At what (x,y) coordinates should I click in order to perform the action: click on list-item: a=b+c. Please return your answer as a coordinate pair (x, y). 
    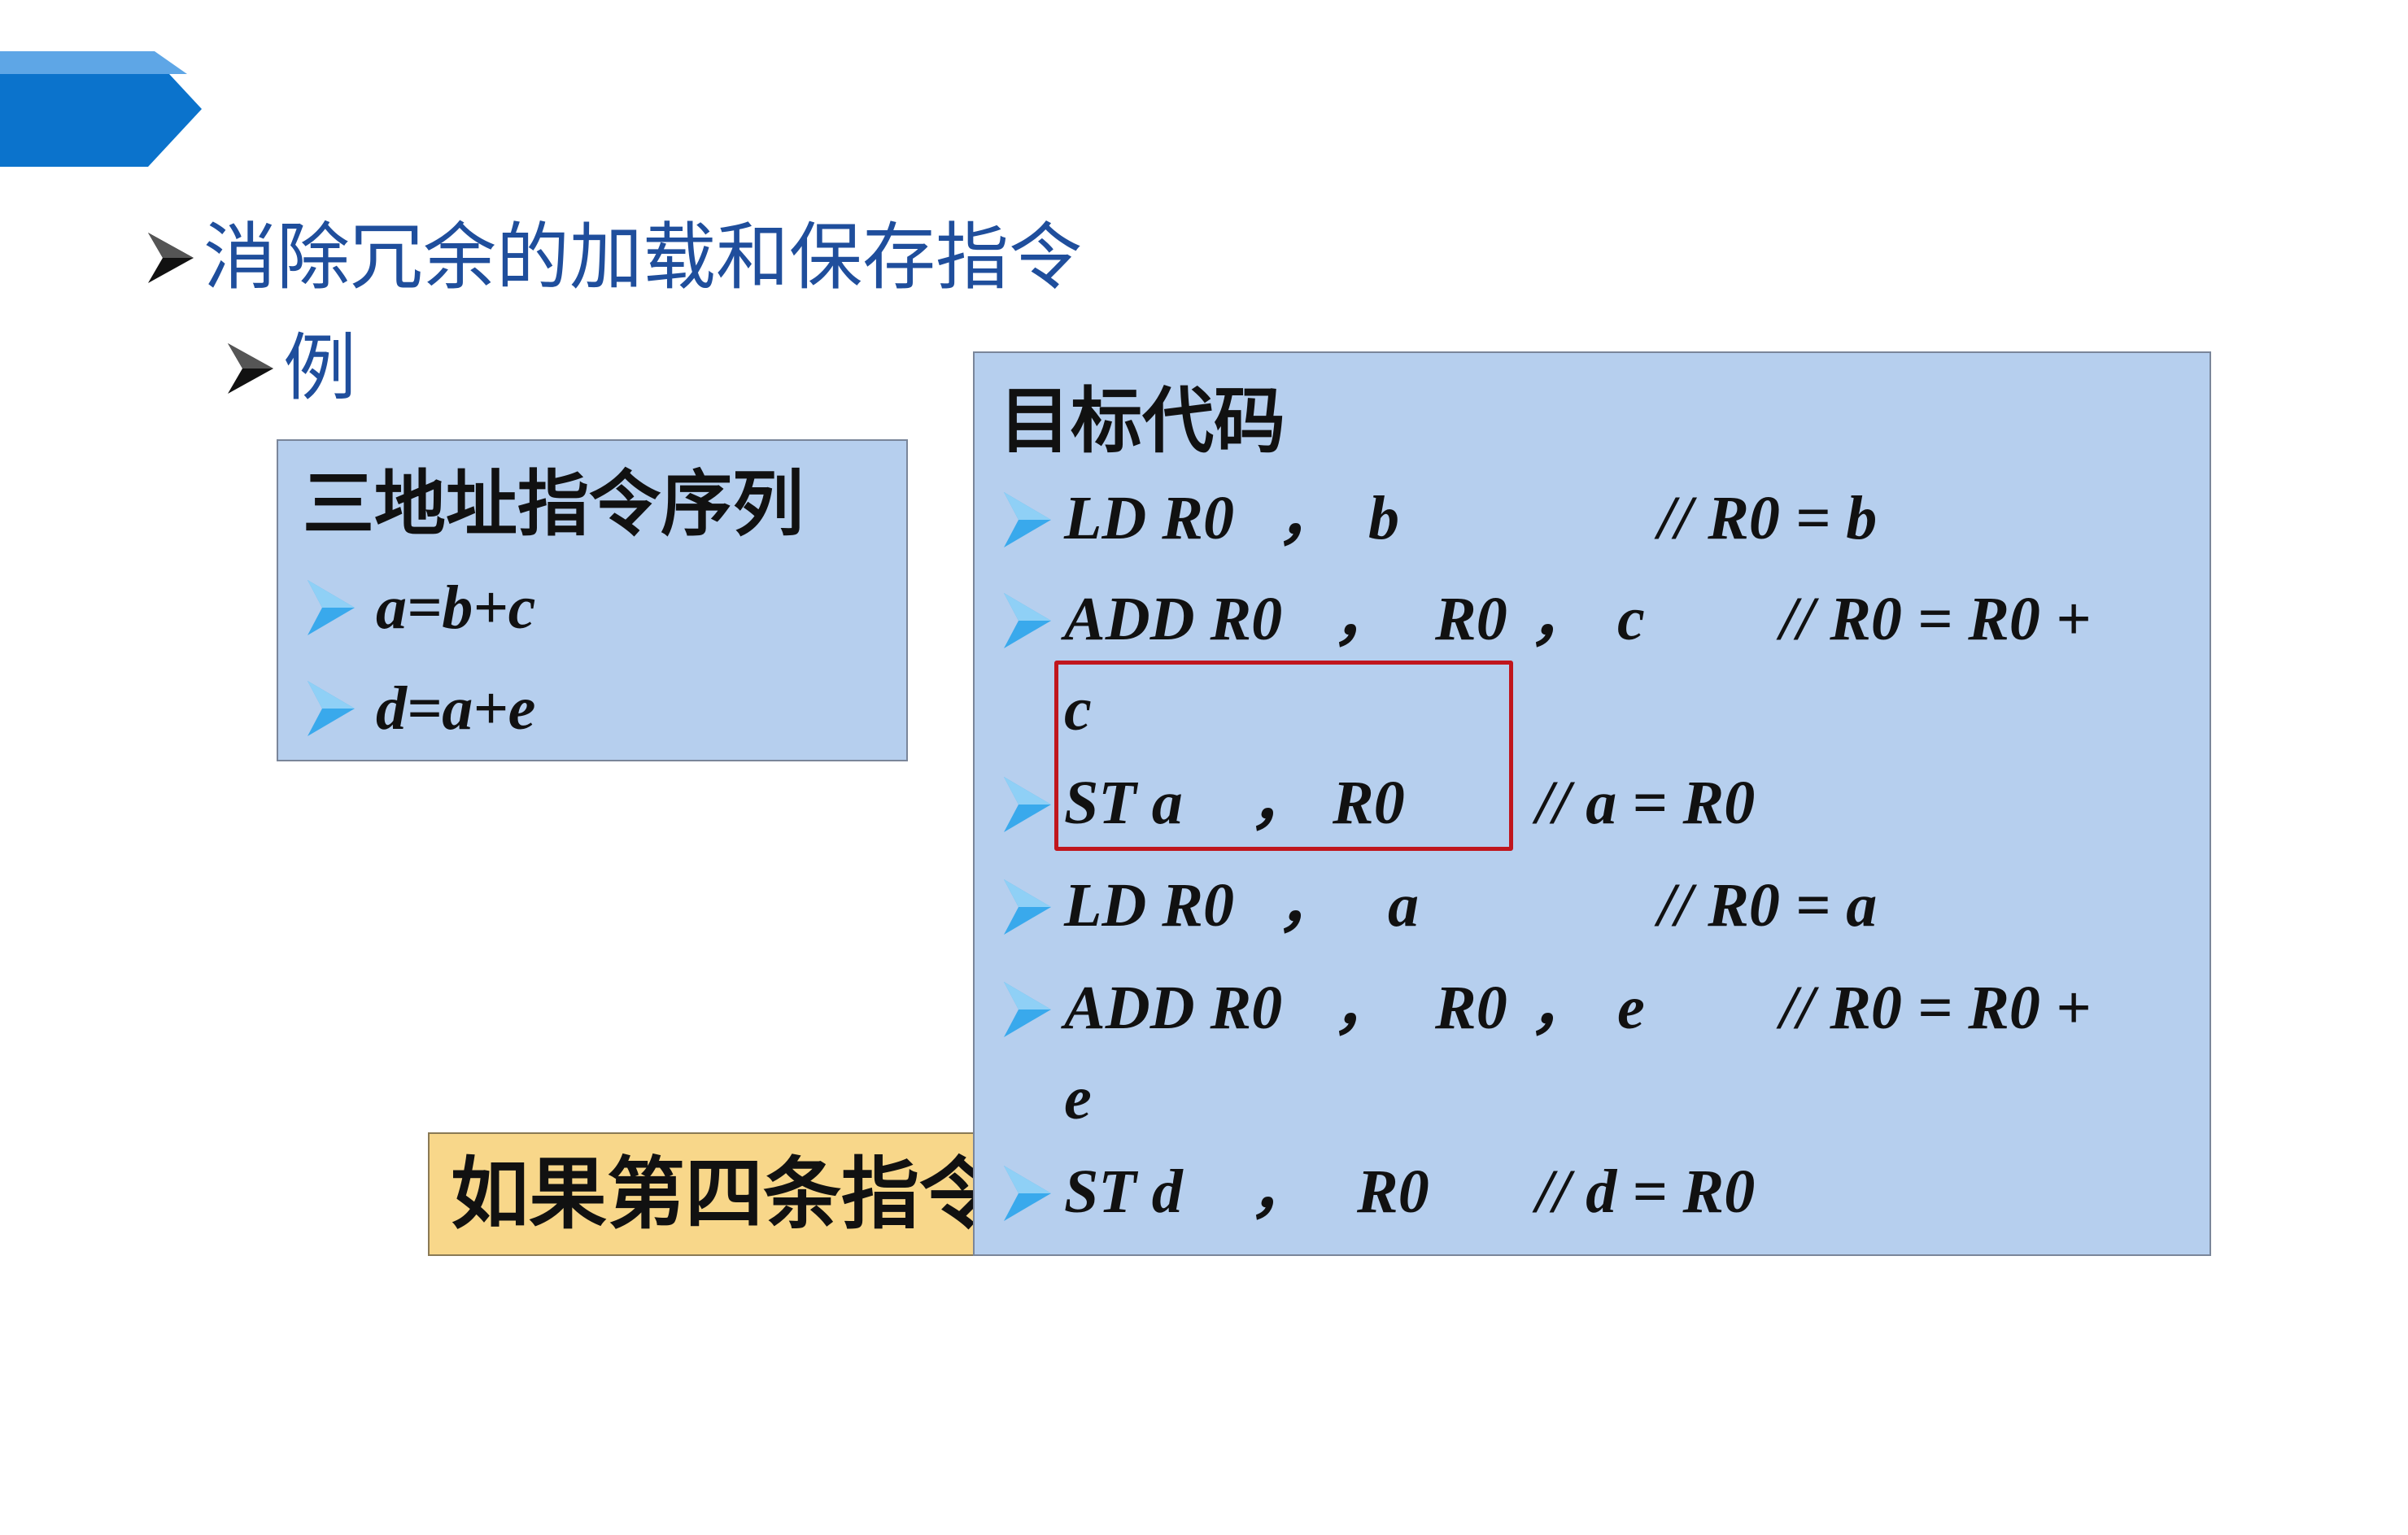
    Looking at the image, I should click on (421, 607).